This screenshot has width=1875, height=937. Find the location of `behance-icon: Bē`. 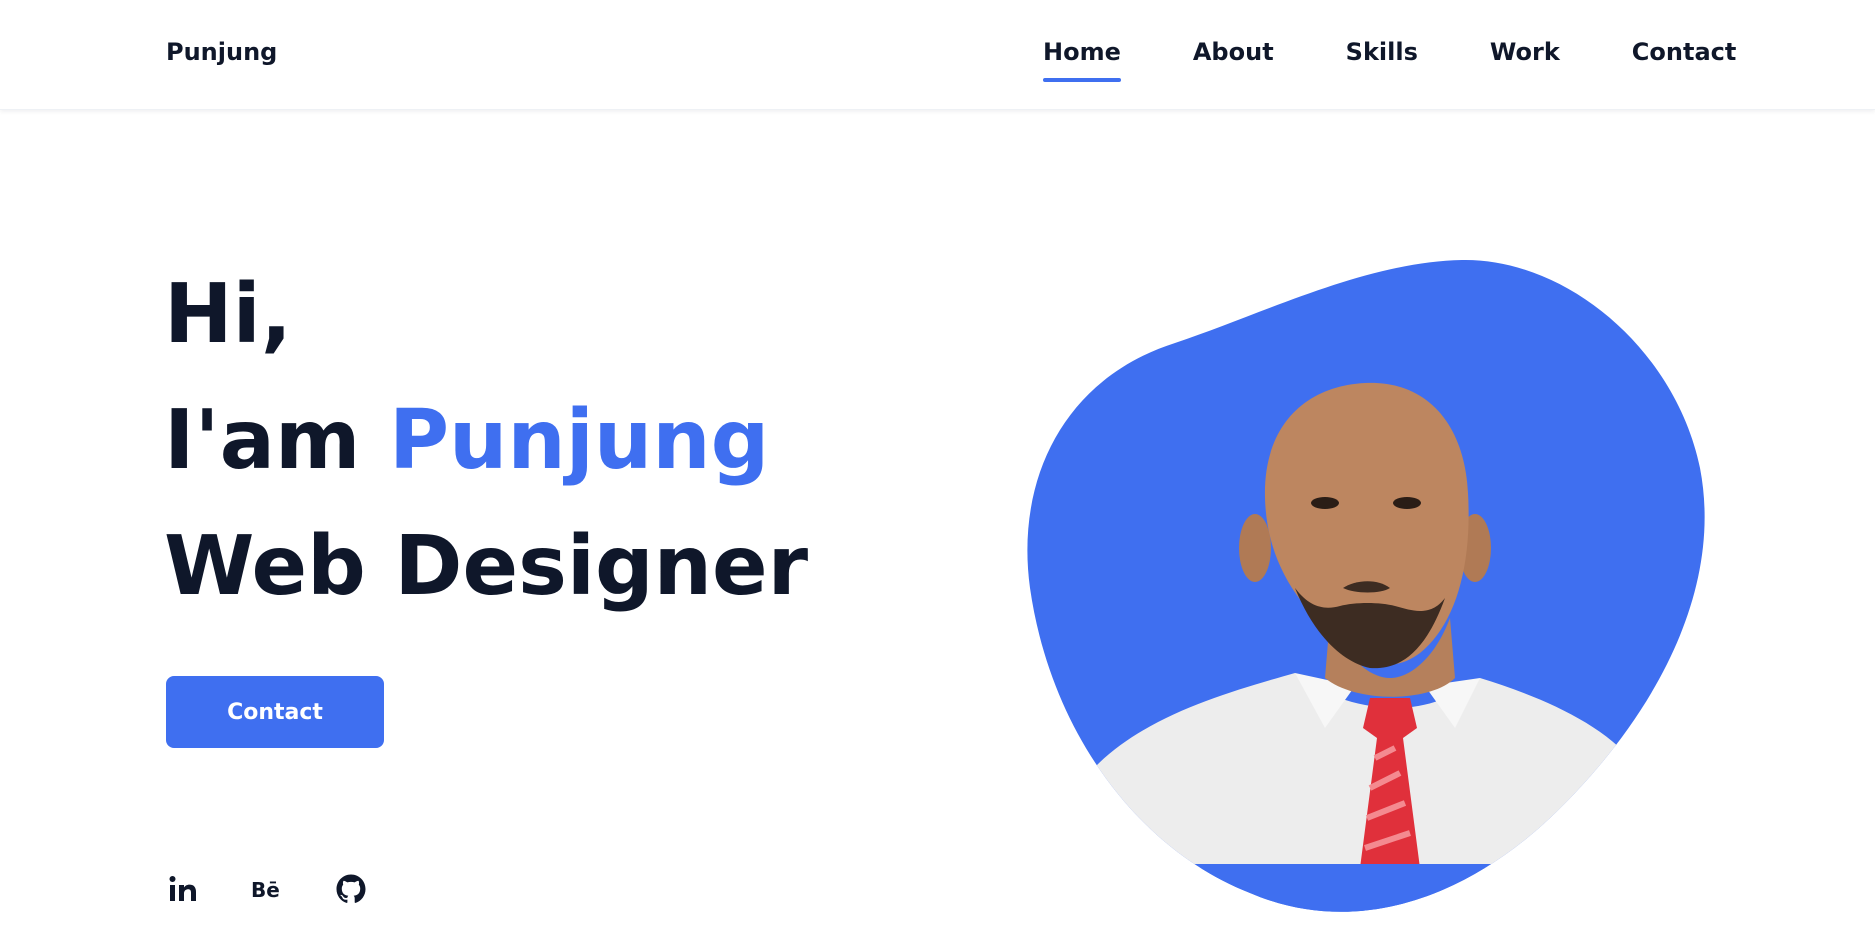

behance-icon: Bē is located at coordinates (267, 889).